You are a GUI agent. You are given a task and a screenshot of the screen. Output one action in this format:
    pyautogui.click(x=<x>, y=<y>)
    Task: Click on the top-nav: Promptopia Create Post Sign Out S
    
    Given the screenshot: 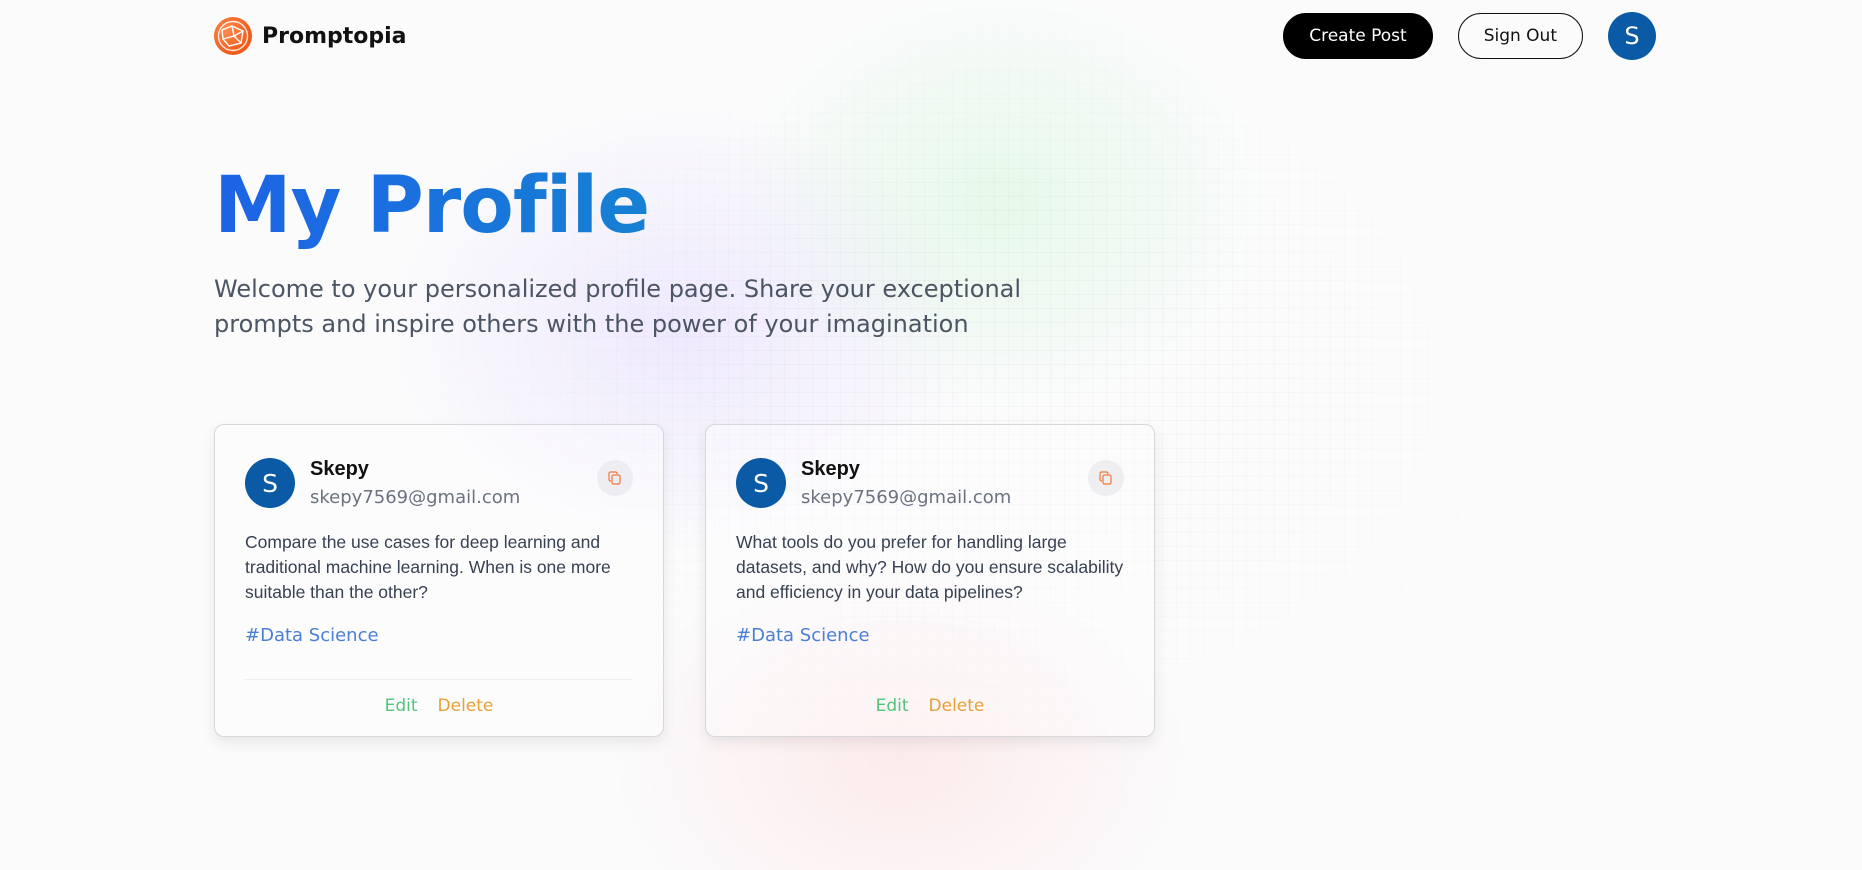 What is the action you would take?
    pyautogui.click(x=935, y=36)
    